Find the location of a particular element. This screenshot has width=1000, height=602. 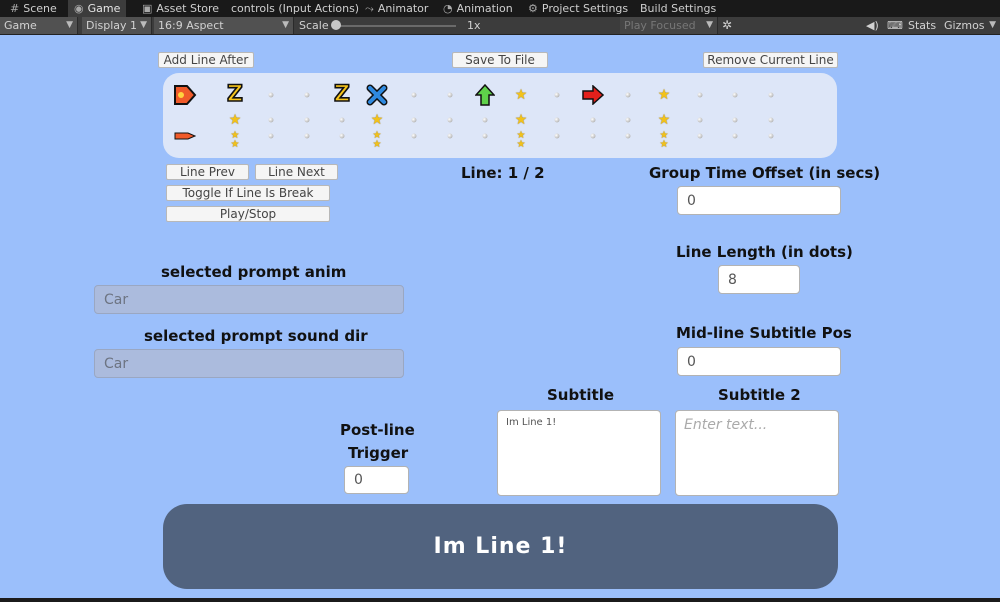

stats-button: Stats is located at coordinates (922, 25).